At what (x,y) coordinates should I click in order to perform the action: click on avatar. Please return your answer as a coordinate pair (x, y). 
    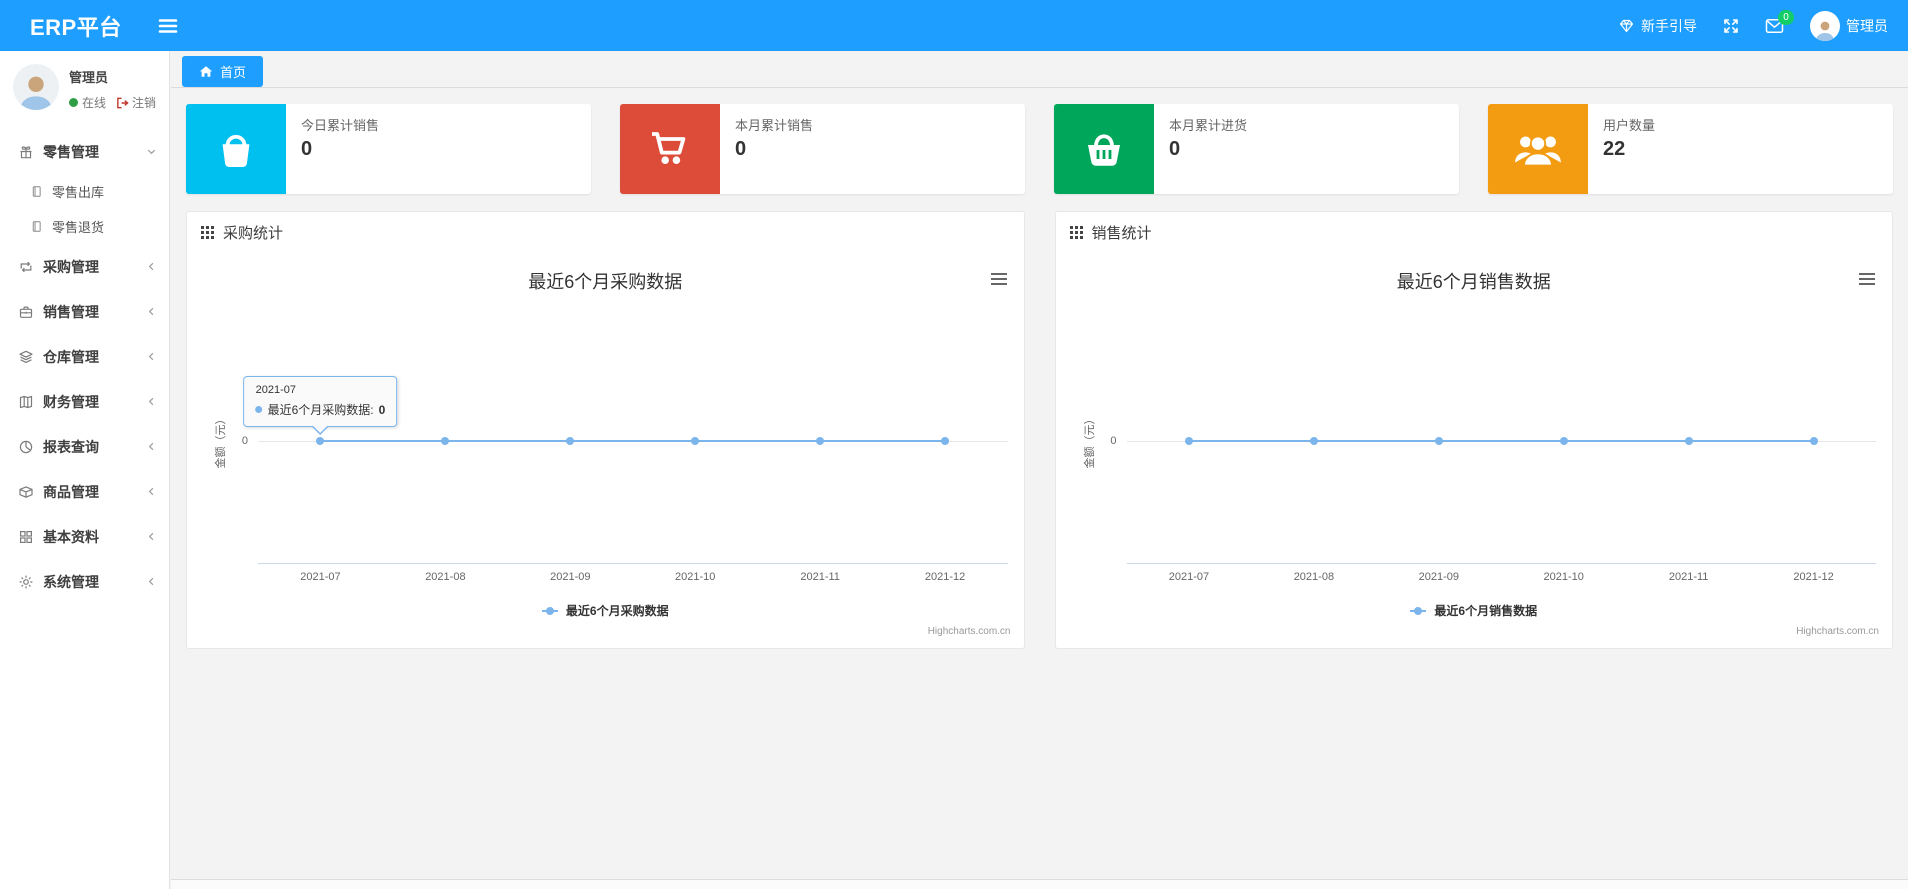
    Looking at the image, I should click on (36, 87).